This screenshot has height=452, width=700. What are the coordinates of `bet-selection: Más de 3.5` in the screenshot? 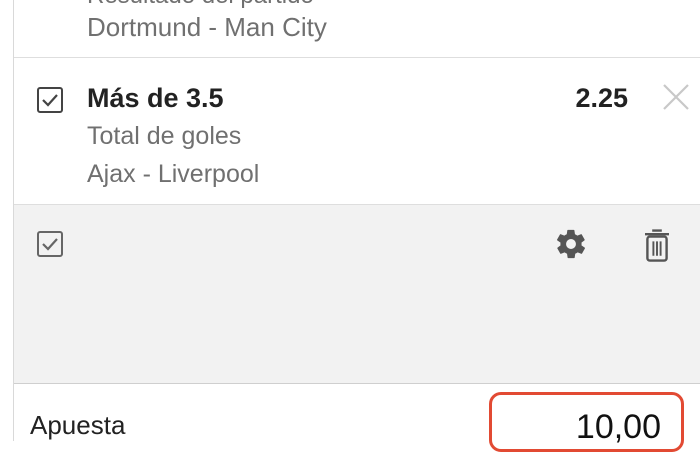 It's located at (155, 98).